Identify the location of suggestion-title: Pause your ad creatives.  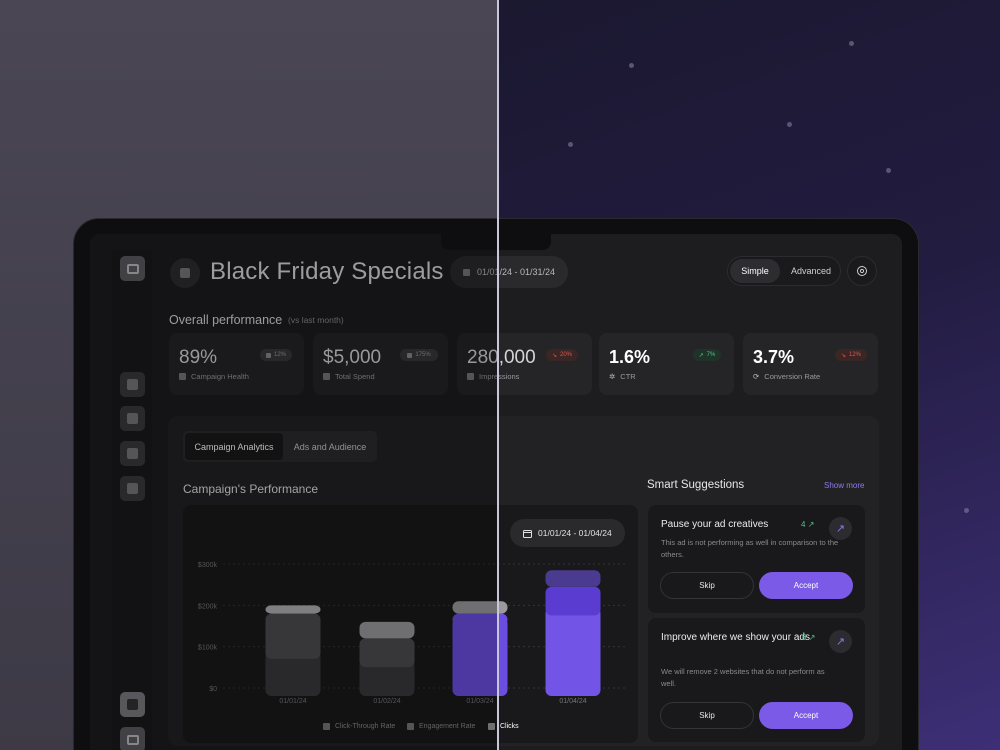
(715, 524).